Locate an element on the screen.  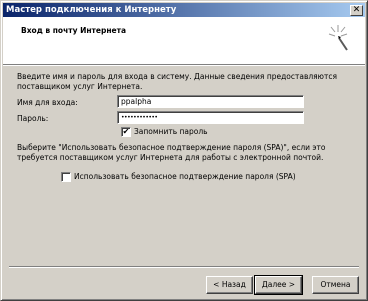
spa-checkbox is located at coordinates (66, 177).